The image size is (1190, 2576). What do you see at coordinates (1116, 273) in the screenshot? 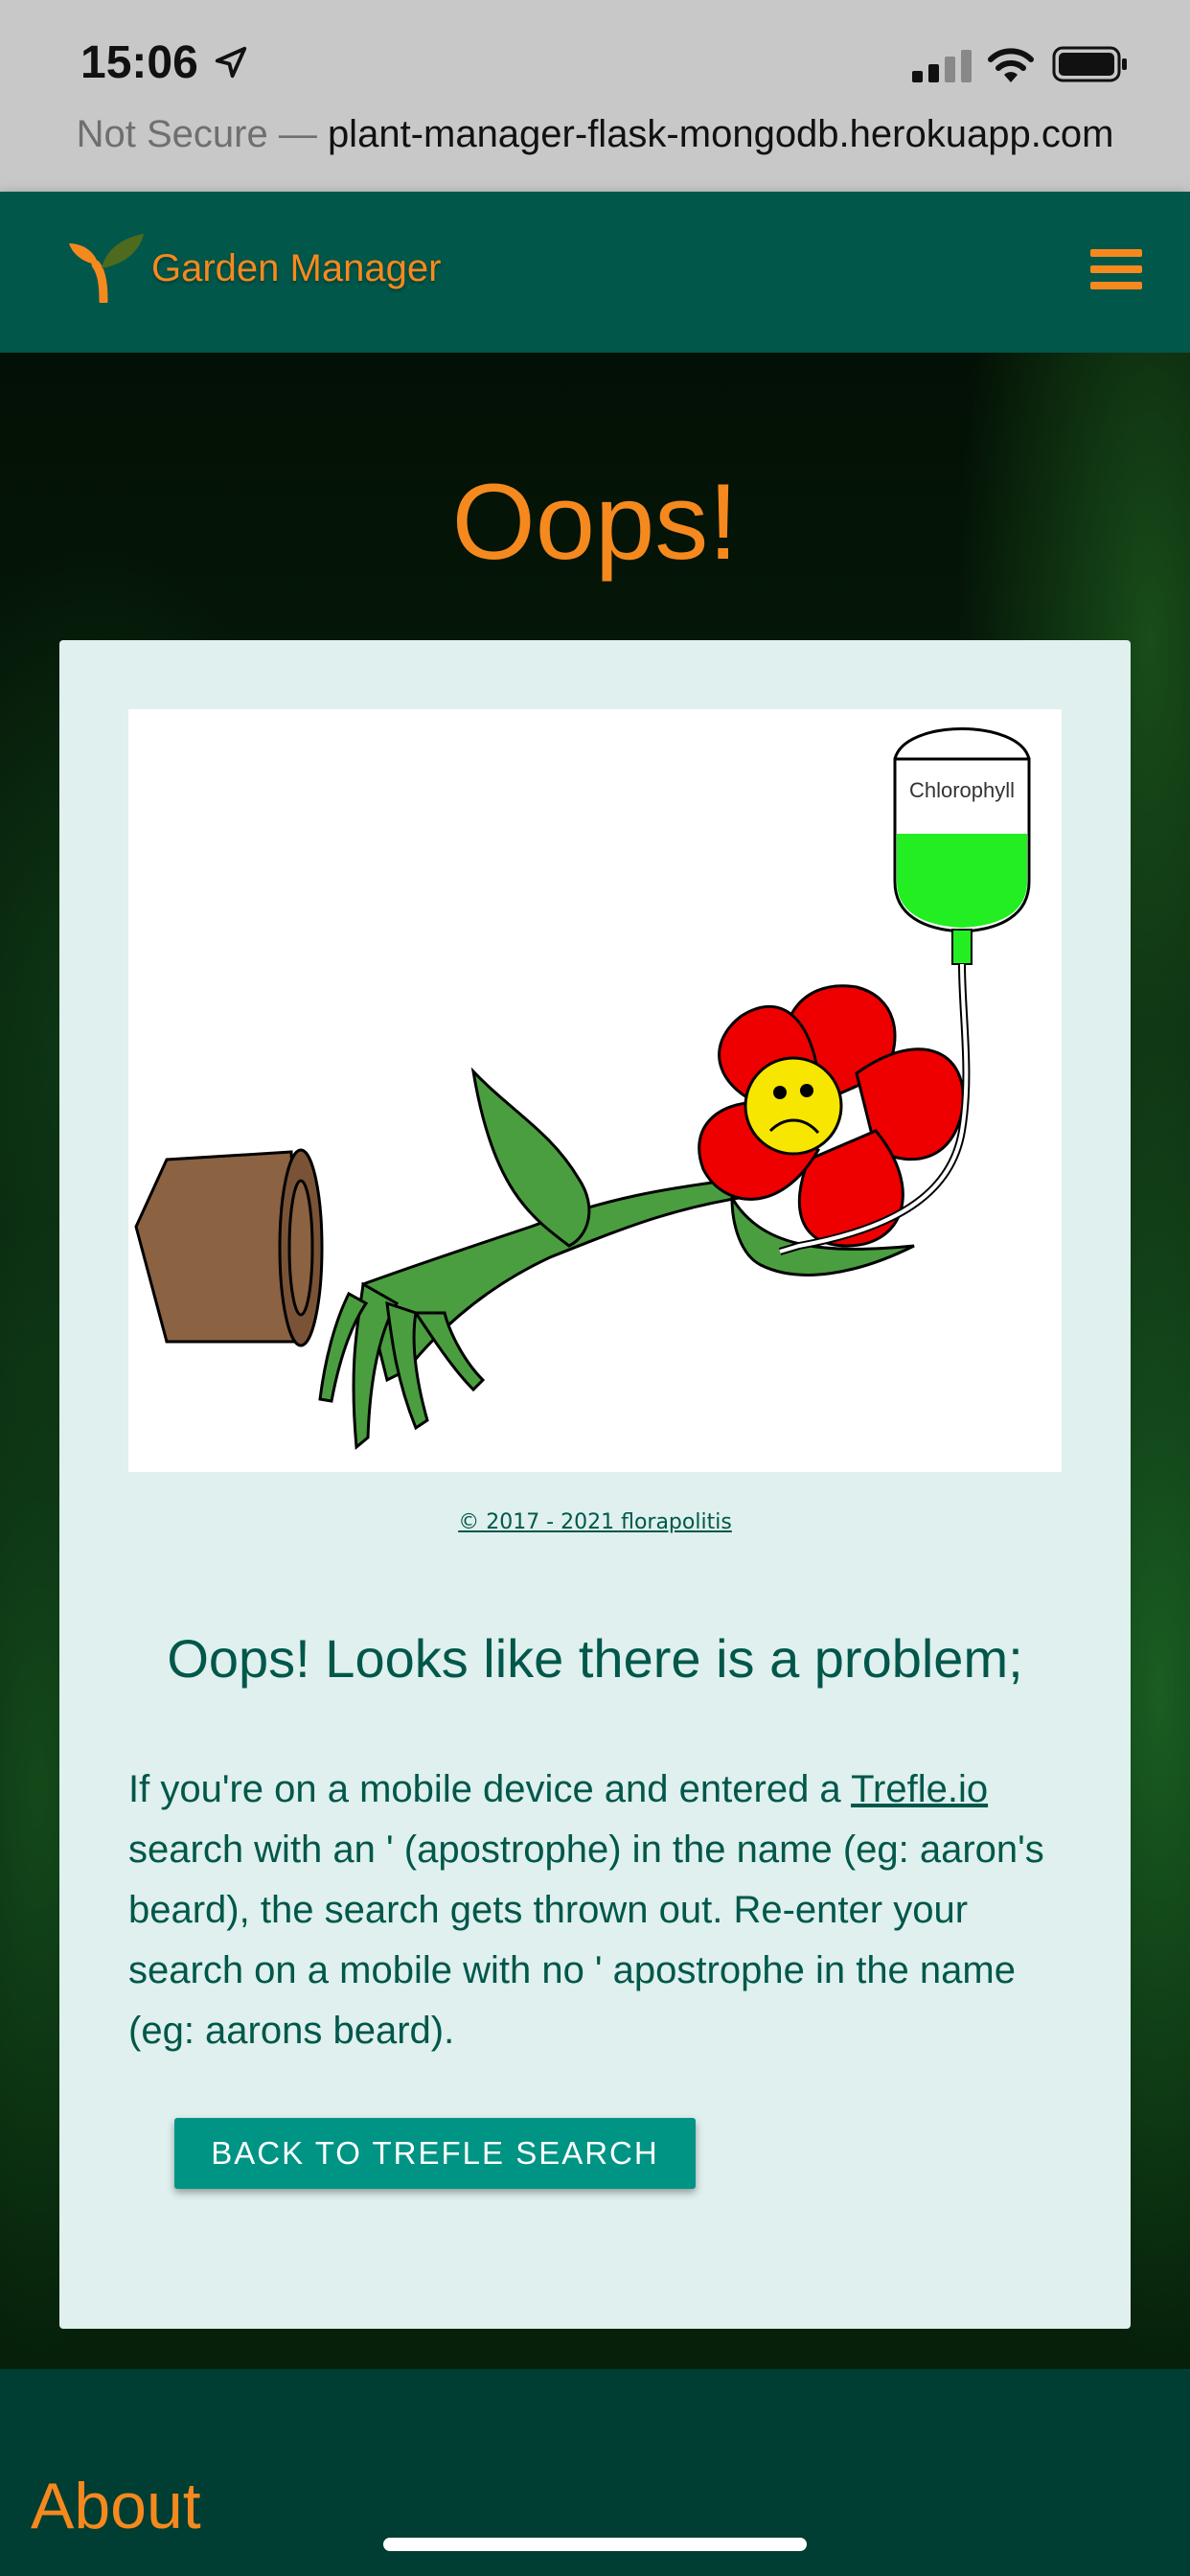
I see `menu-icon` at bounding box center [1116, 273].